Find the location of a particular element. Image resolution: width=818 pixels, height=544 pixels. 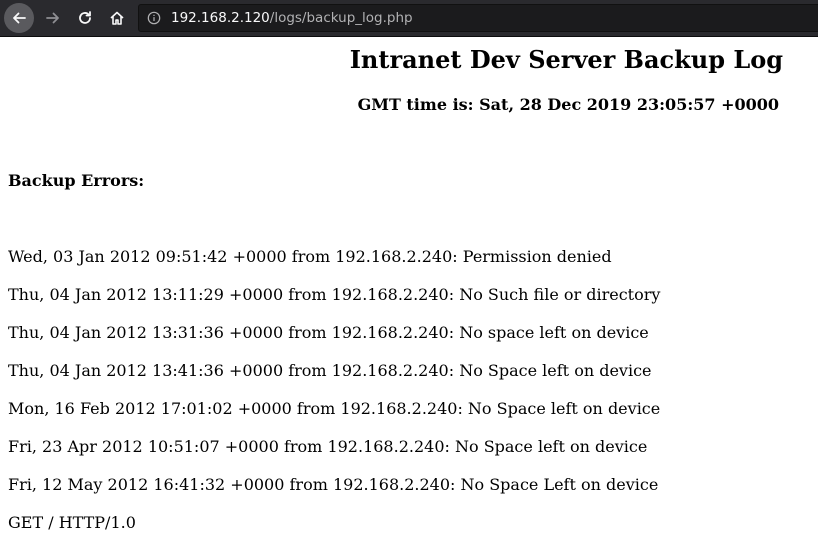

page-title: Intranet Dev Server Backup Log is located at coordinates (566, 59).